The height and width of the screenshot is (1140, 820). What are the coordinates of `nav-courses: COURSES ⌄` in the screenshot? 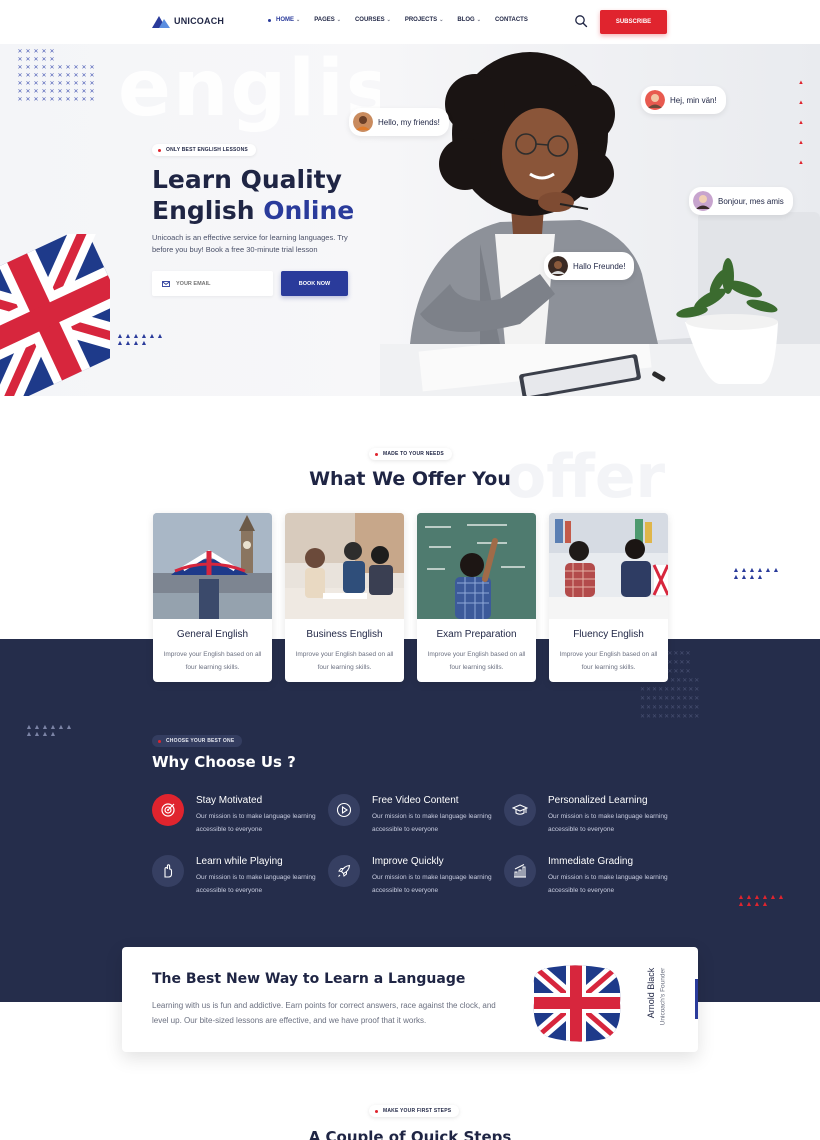 It's located at (373, 20).